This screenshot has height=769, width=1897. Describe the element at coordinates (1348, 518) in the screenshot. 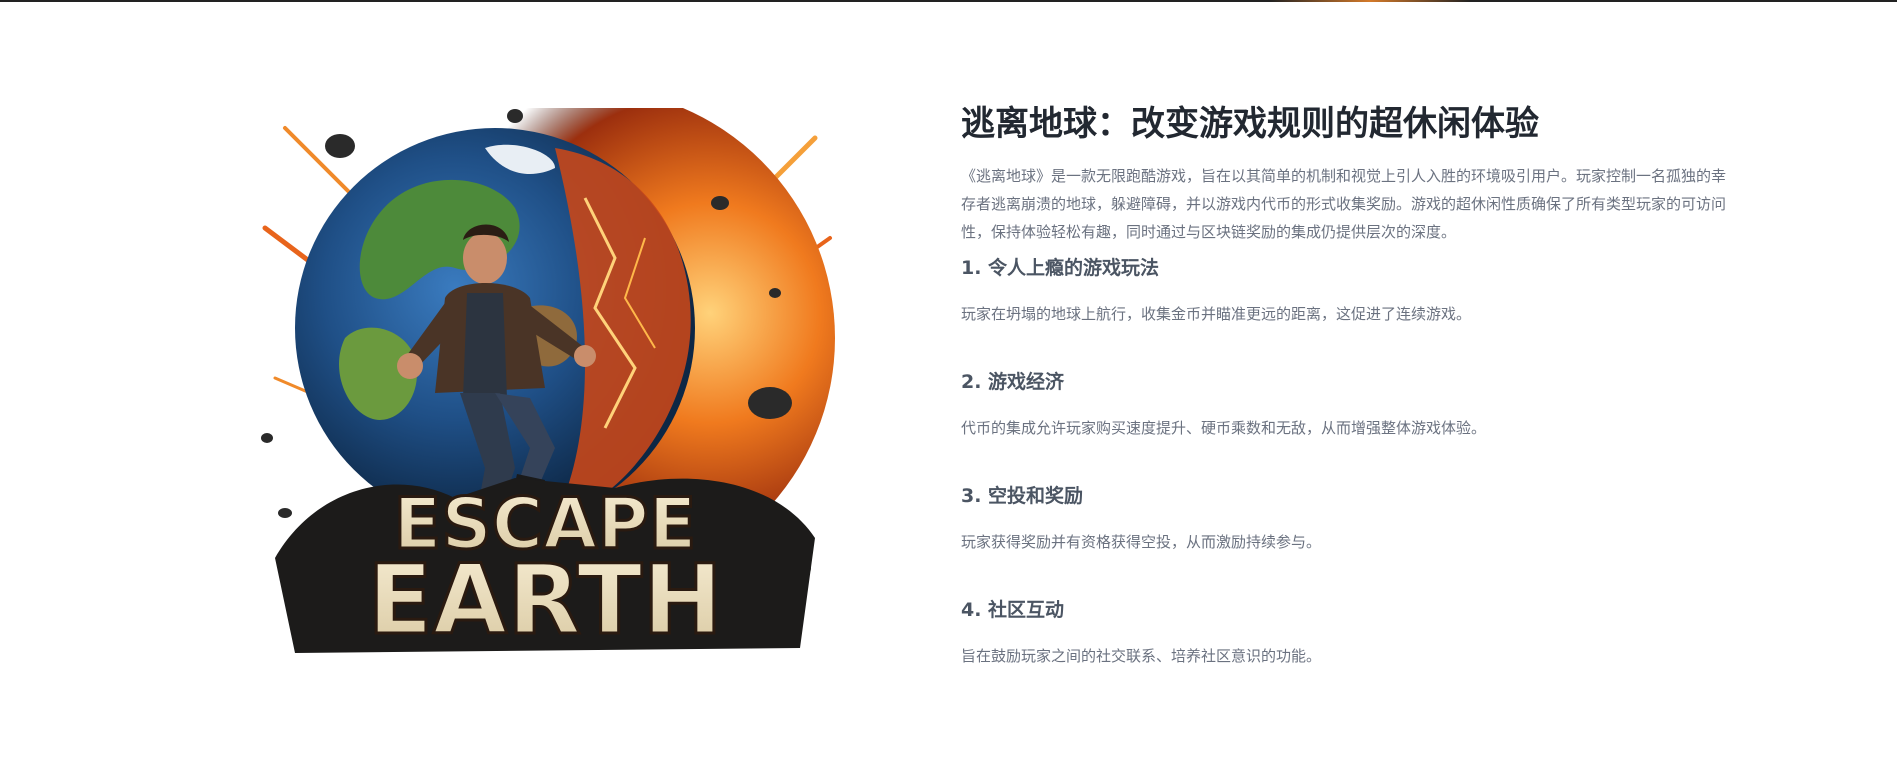

I see `feature-item: 3. 空投和奖励 玩家获得奖励并有资格获得空投，从而激励持续参与。` at that location.